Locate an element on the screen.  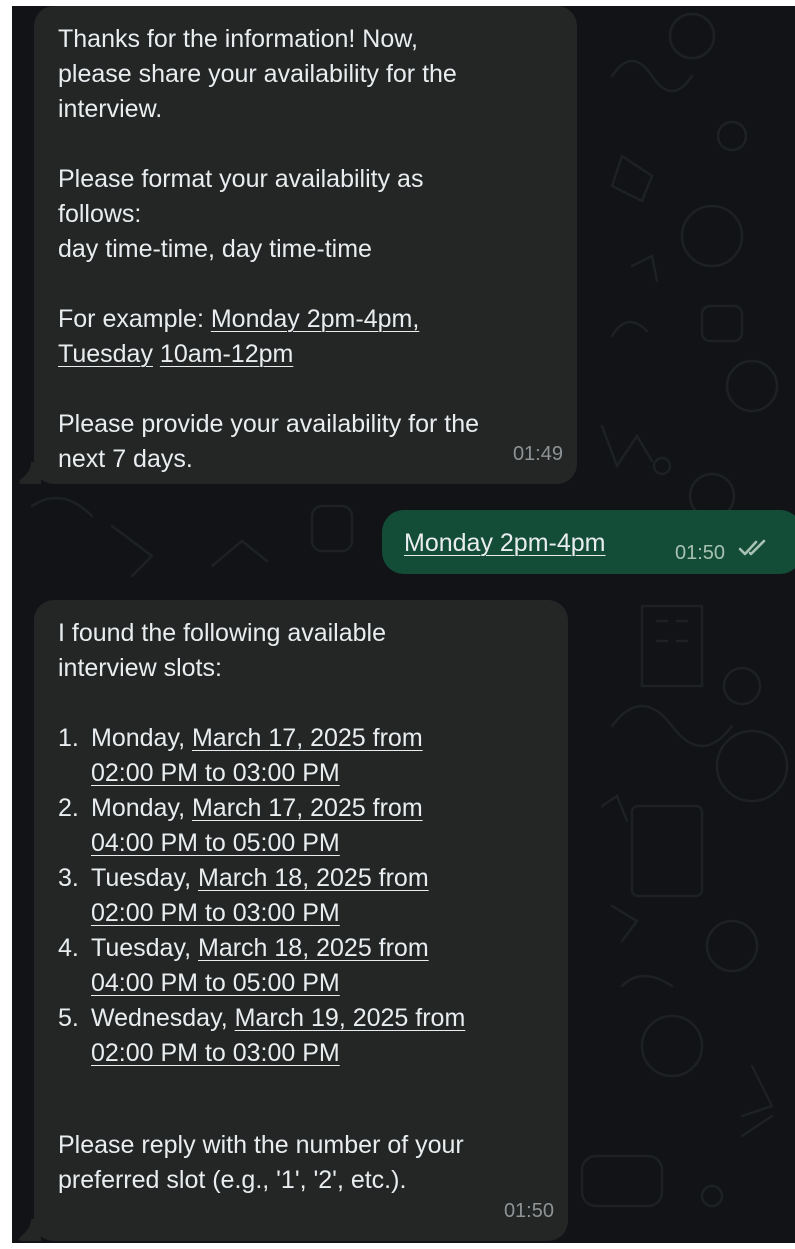
message-line: interview. is located at coordinates (110, 109).